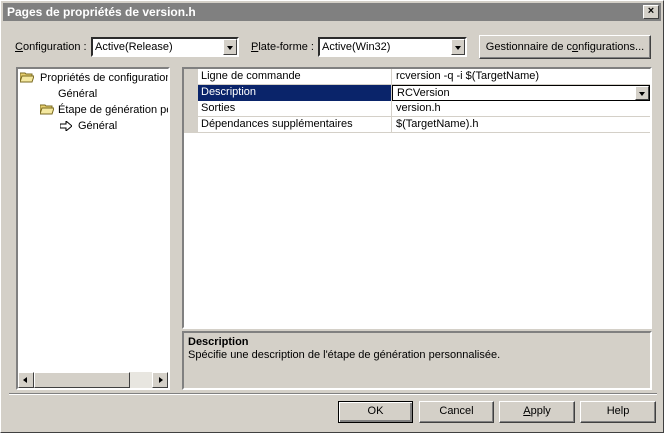  I want to click on property-value-input: RCVersion, so click(521, 93).